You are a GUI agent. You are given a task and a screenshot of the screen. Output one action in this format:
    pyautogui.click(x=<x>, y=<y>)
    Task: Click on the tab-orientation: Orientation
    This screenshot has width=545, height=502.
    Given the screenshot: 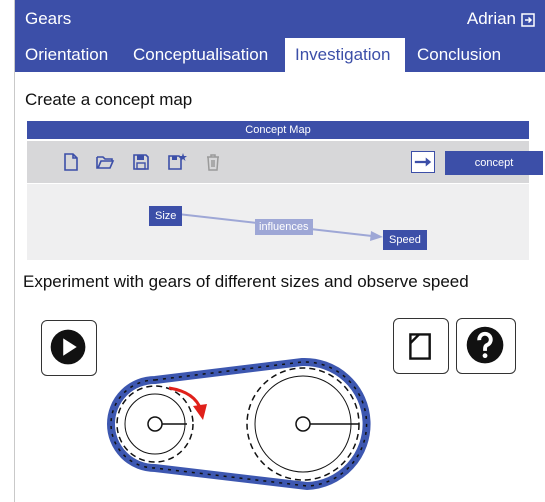 What is the action you would take?
    pyautogui.click(x=66, y=55)
    